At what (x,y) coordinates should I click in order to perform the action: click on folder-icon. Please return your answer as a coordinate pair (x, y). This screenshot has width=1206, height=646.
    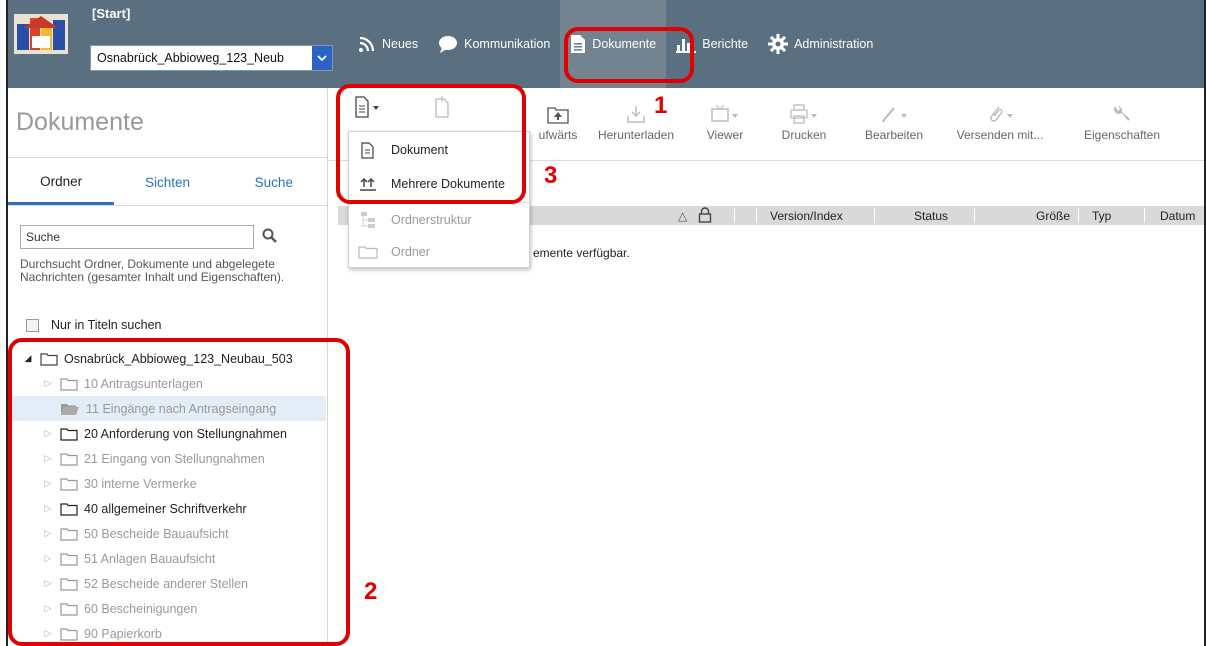
    Looking at the image, I should click on (368, 252).